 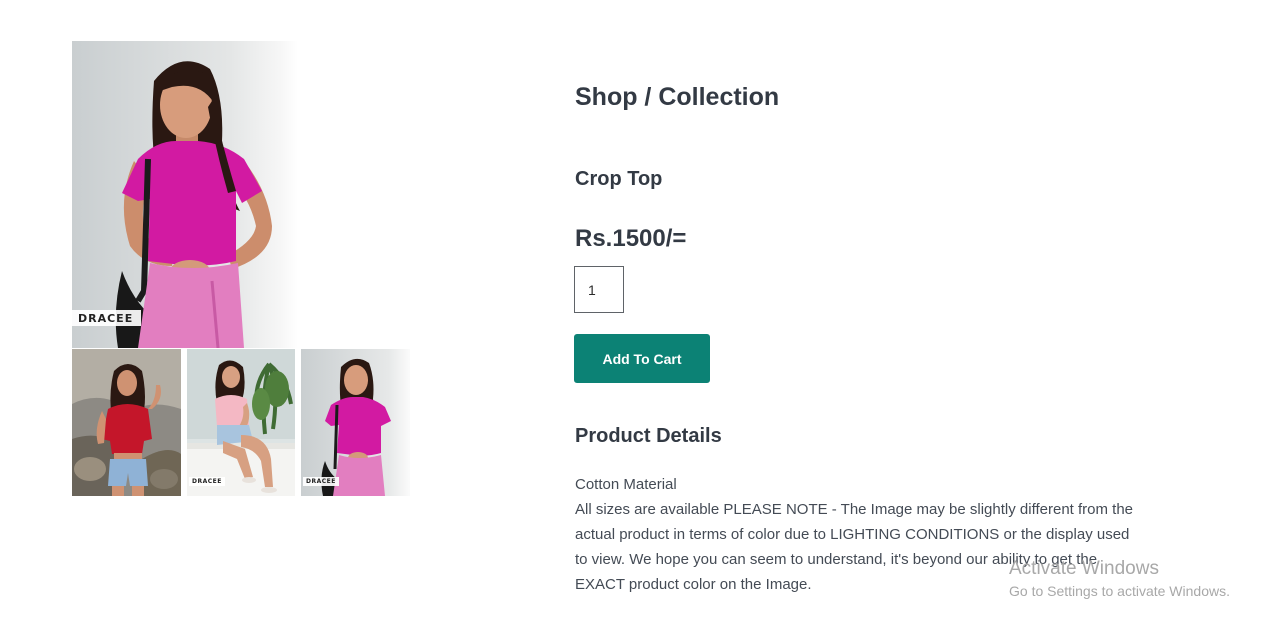 I want to click on thumbnail-2: DRACEE, so click(x=241, y=422).